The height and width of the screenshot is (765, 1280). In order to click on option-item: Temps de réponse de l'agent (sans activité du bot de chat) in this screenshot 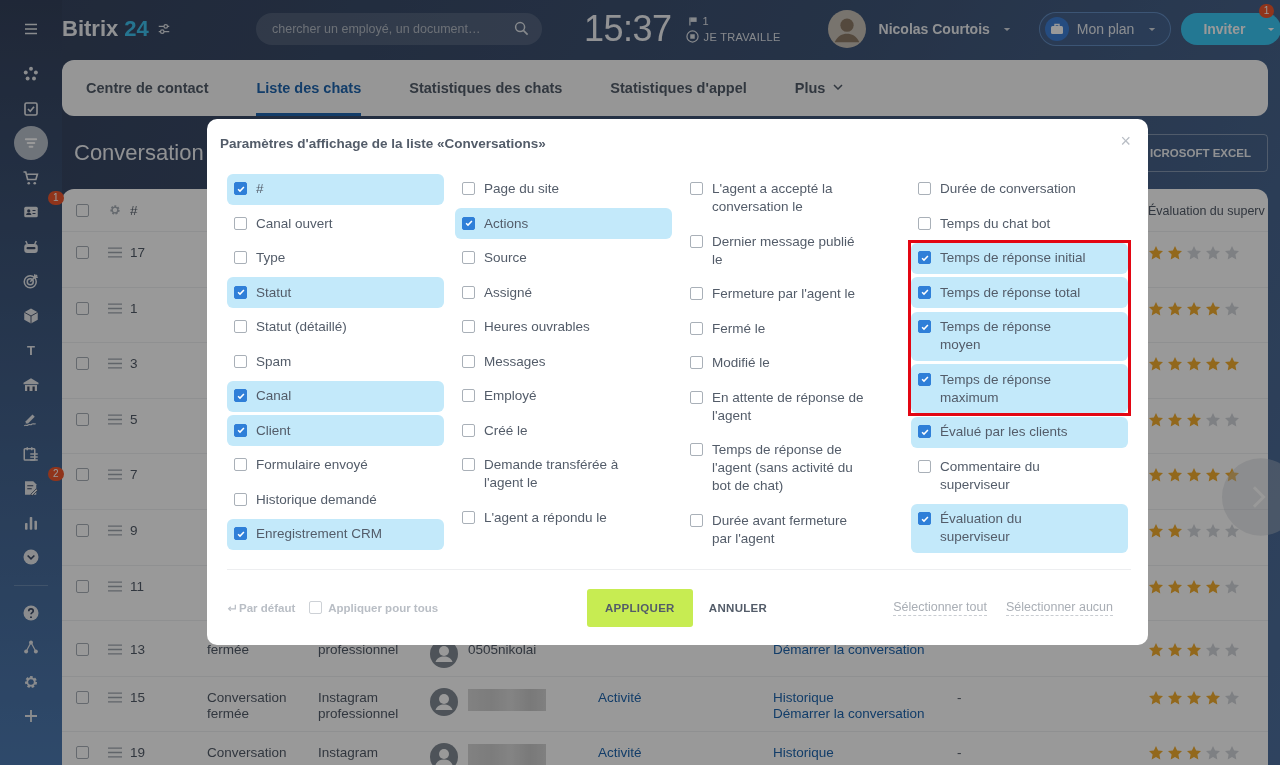, I will do `click(791, 468)`.